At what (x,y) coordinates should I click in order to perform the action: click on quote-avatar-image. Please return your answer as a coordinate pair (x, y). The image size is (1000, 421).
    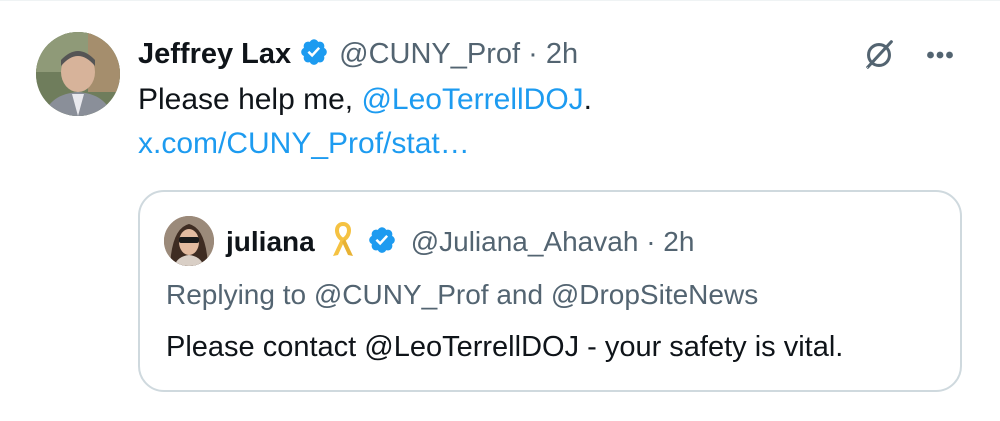
    Looking at the image, I should click on (189, 241).